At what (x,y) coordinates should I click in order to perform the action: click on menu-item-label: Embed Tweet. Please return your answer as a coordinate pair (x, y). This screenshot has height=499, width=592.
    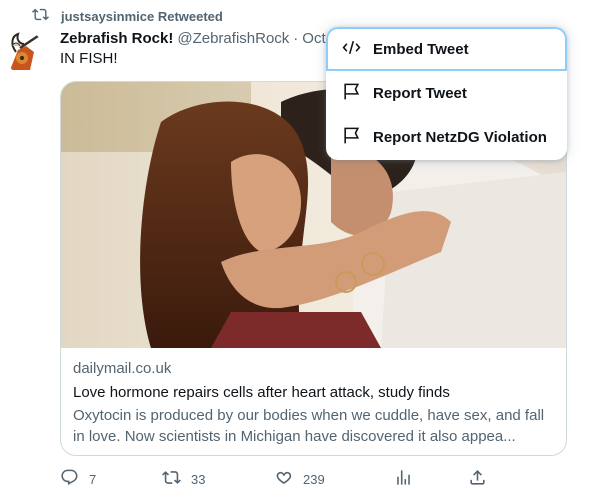
    Looking at the image, I should click on (421, 49).